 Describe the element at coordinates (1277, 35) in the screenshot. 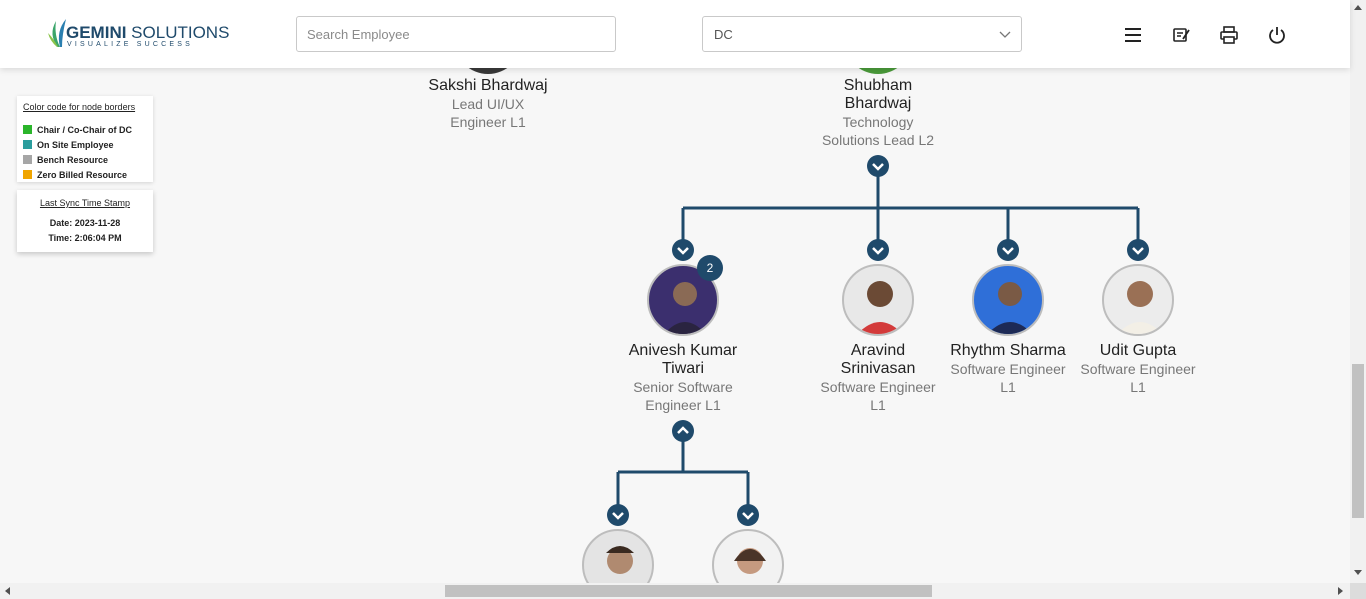

I see `power-icon` at that location.